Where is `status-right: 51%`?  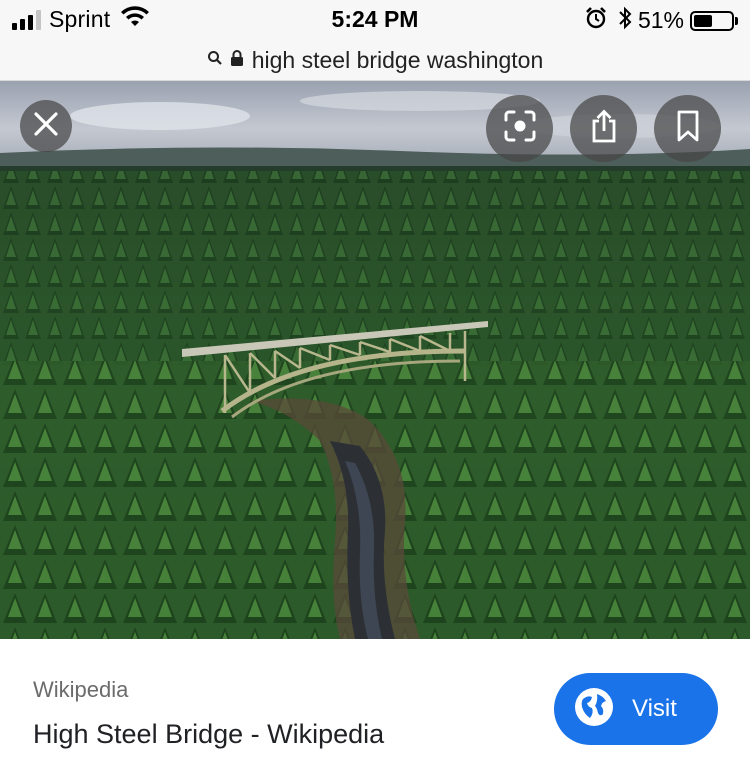
status-right: 51% is located at coordinates (661, 20).